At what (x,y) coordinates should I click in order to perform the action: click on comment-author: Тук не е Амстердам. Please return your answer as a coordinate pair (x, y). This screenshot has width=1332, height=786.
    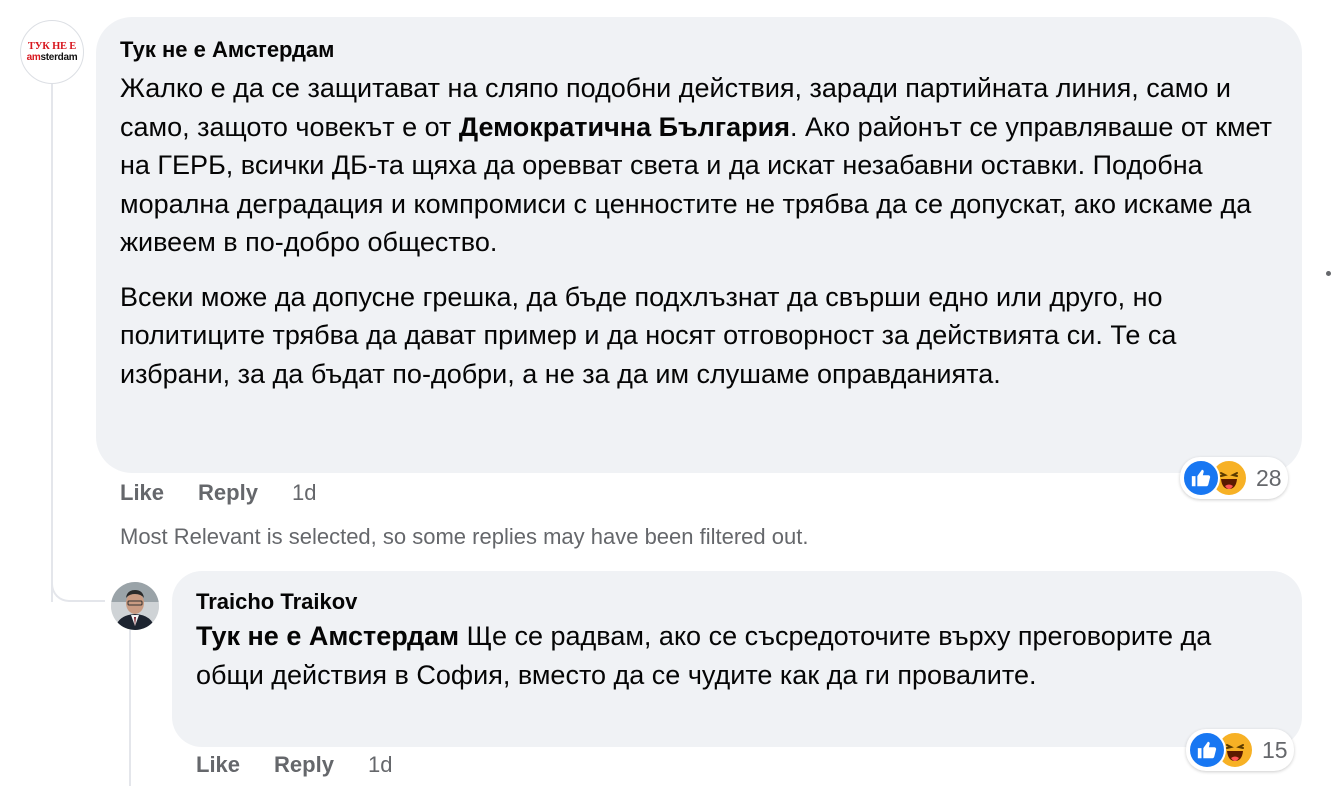
    Looking at the image, I should click on (699, 50).